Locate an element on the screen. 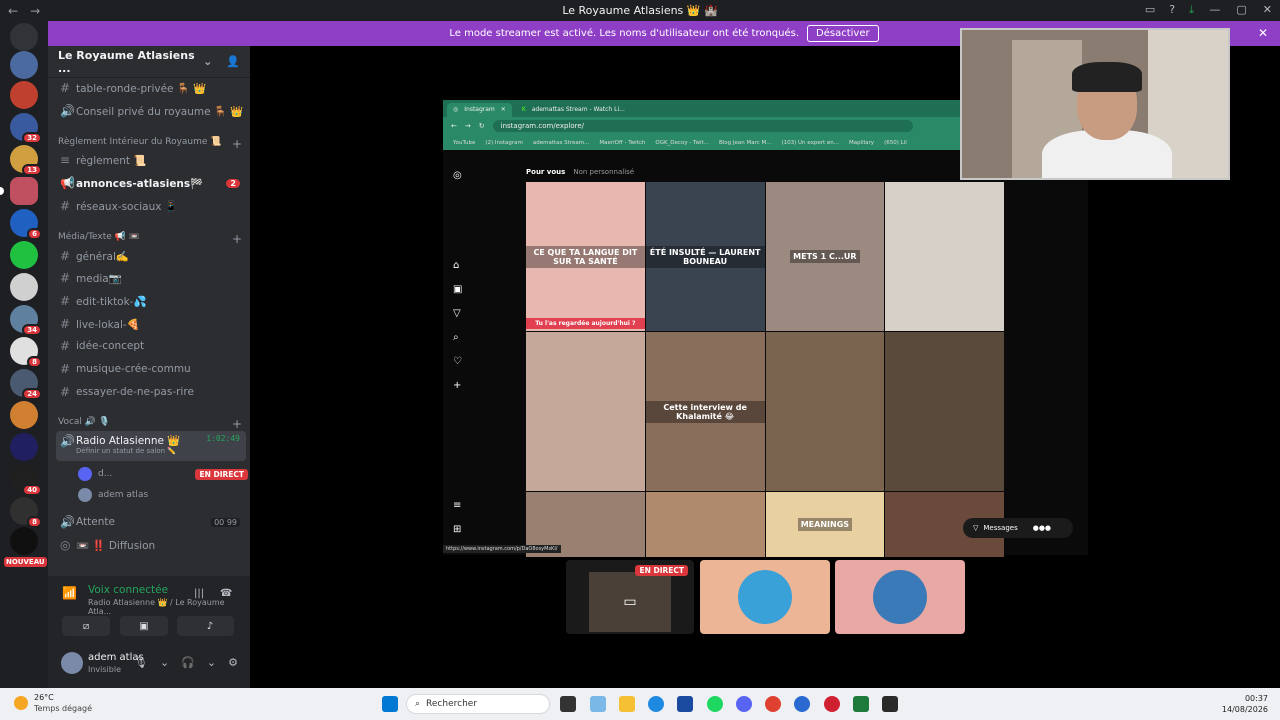  microphone-icon: 🎙 is located at coordinates (141, 662).